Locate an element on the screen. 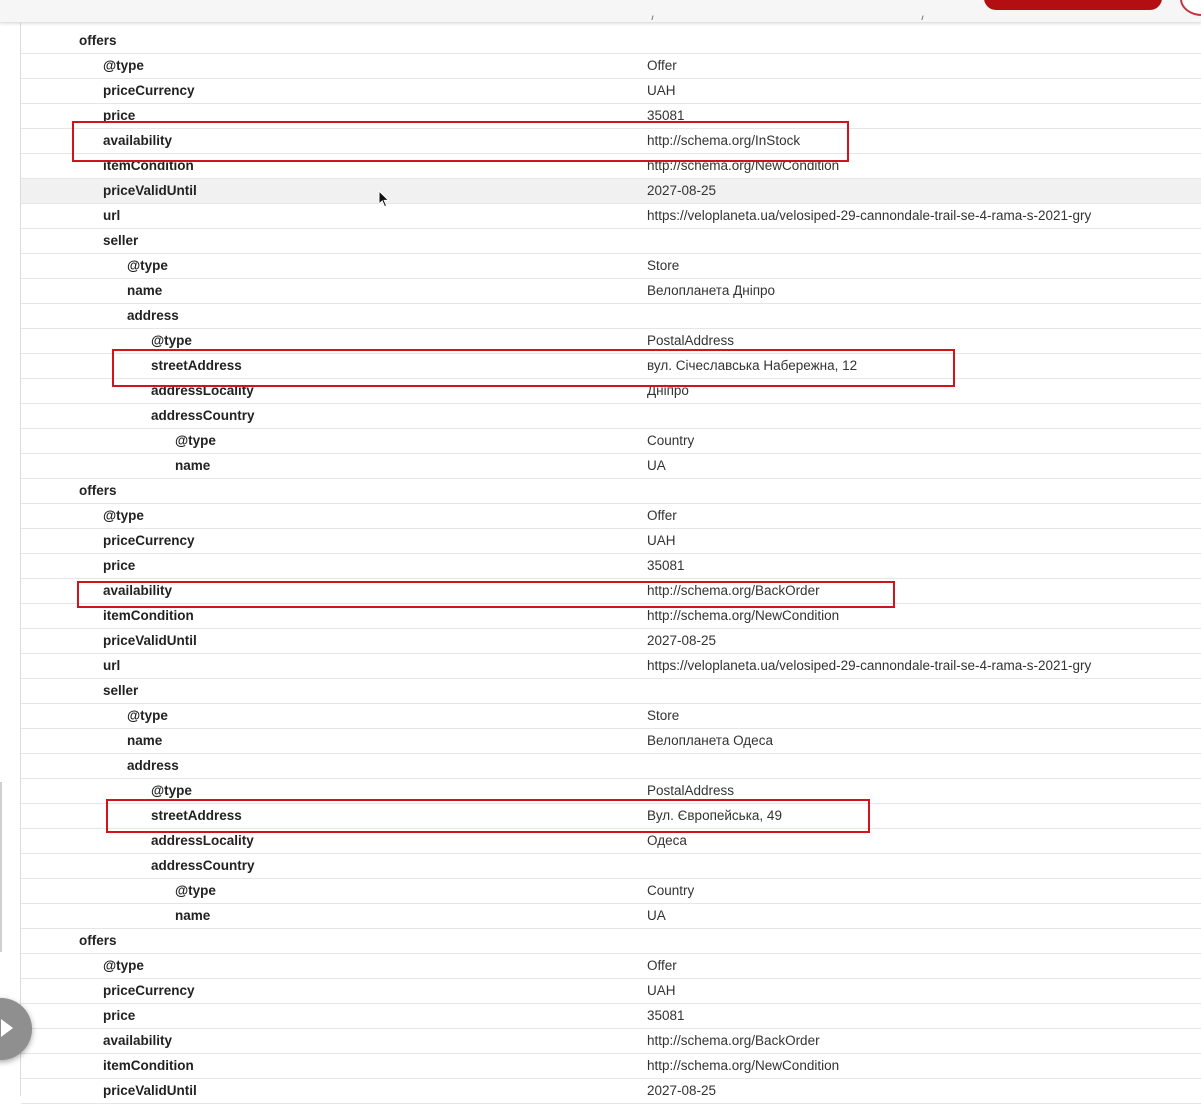 Image resolution: width=1201 pixels, height=1104 pixels. table-row: address is located at coordinates (611, 766).